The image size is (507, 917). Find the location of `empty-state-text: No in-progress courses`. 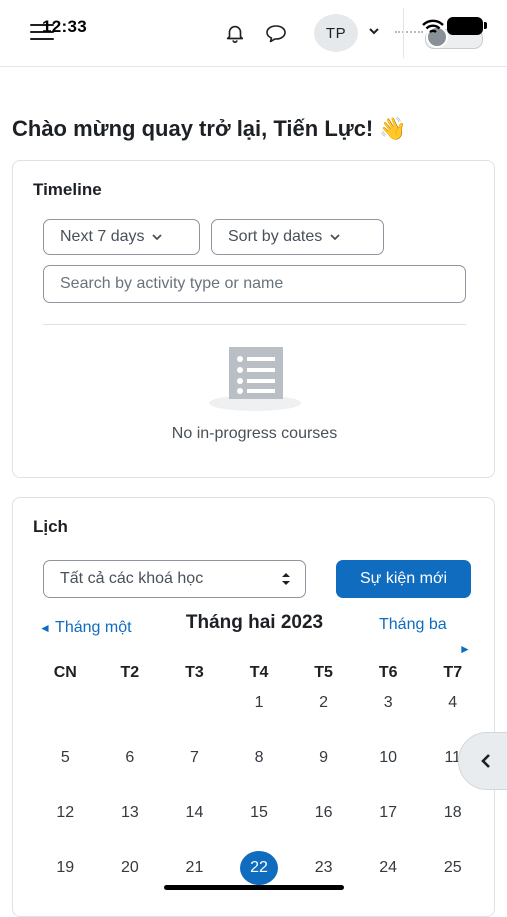

empty-state-text: No in-progress courses is located at coordinates (254, 433).